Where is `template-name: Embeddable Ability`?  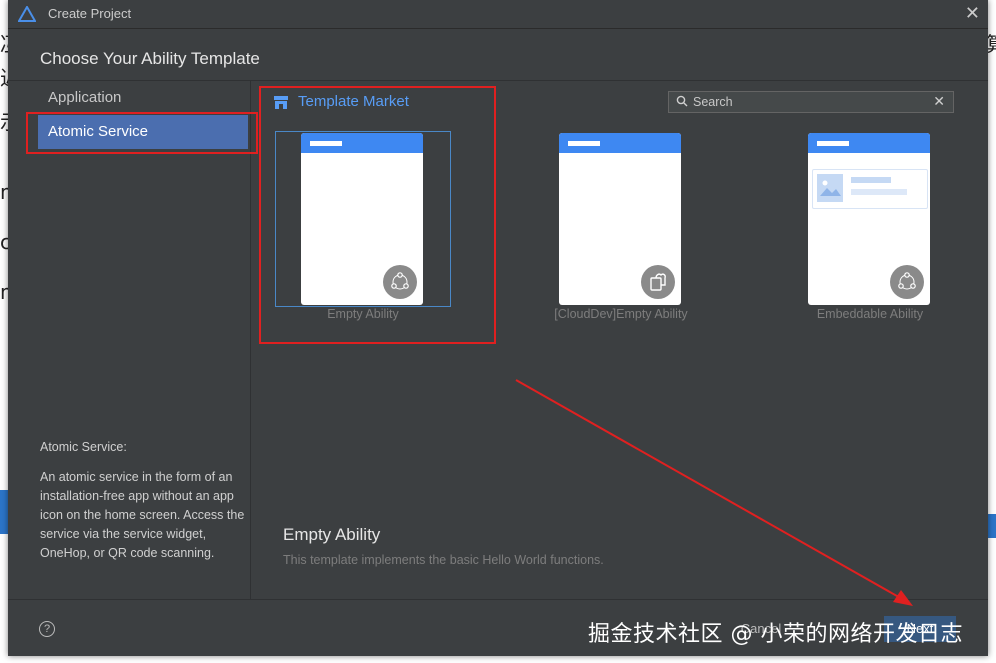
template-name: Embeddable Ability is located at coordinates (870, 314).